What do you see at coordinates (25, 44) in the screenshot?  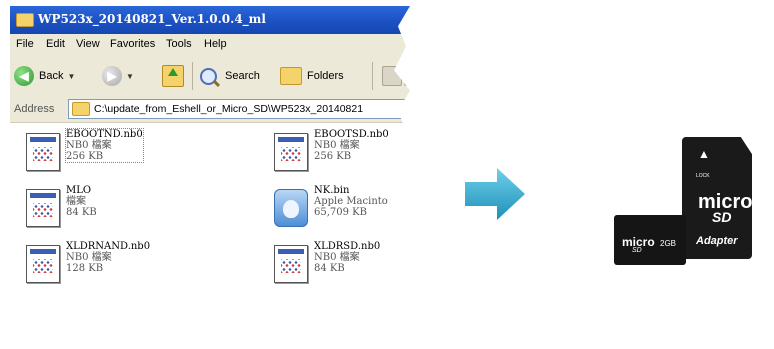 I see `menu-file: File` at bounding box center [25, 44].